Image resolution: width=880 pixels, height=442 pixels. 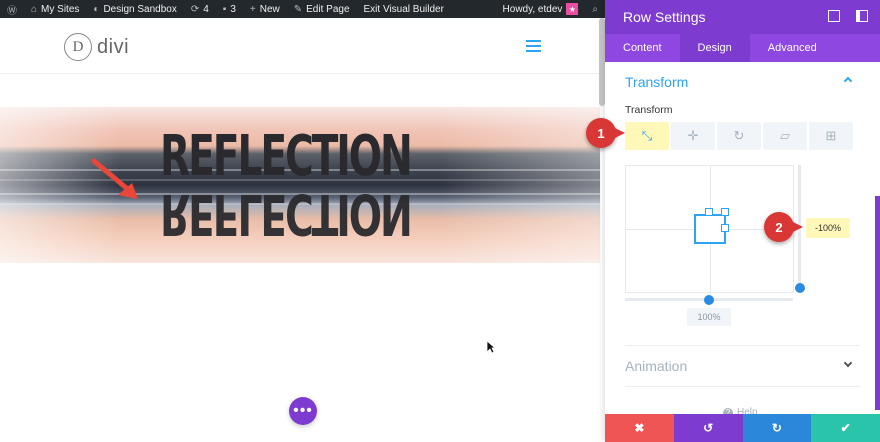 I want to click on rotate-tool: ↻, so click(x=739, y=136).